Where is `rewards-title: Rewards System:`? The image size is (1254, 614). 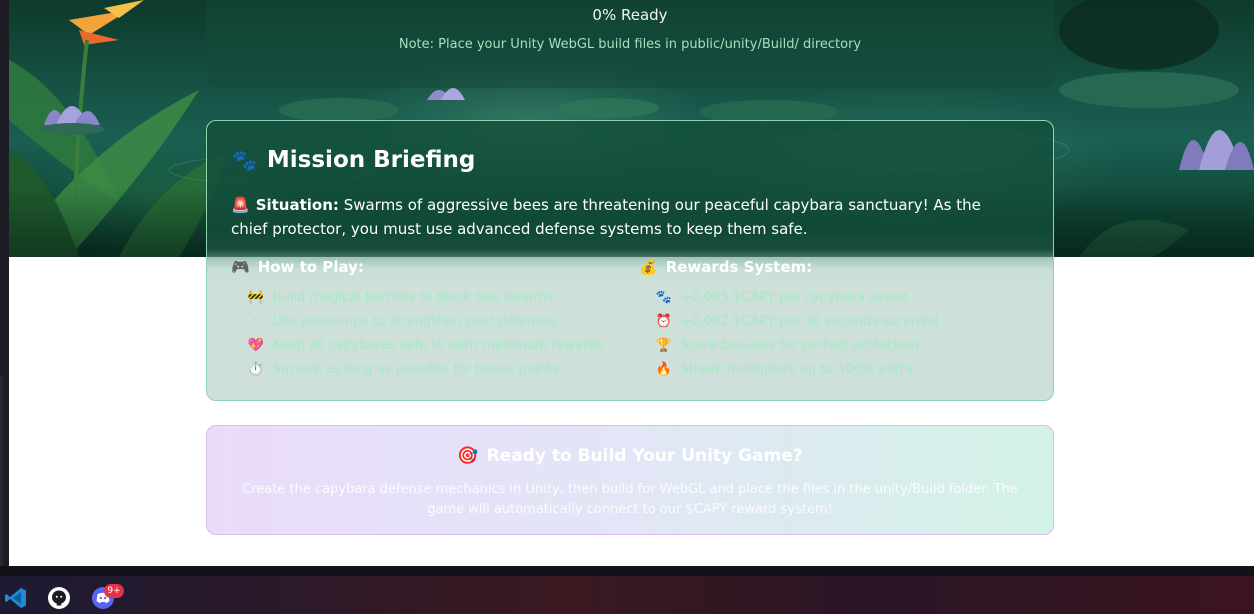 rewards-title: Rewards System: is located at coordinates (739, 267).